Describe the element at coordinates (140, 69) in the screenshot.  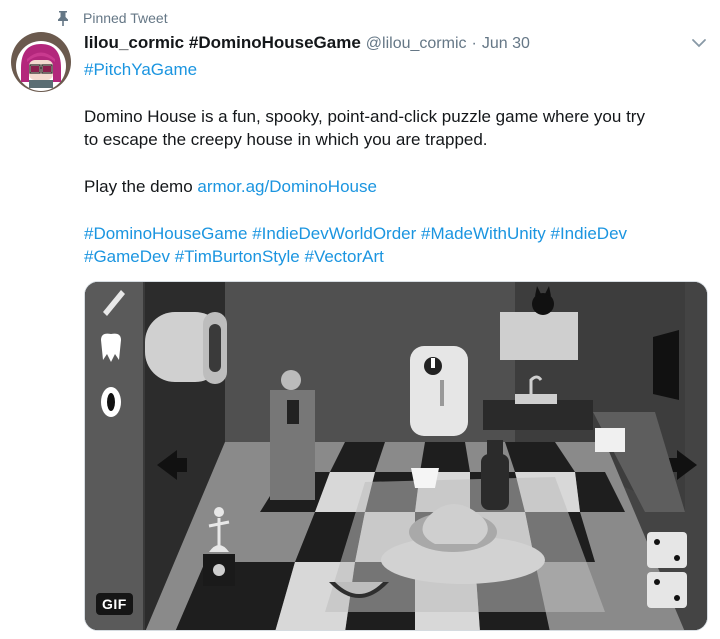
I see `hashtag-pitchyagame: #PitchYaGame` at that location.